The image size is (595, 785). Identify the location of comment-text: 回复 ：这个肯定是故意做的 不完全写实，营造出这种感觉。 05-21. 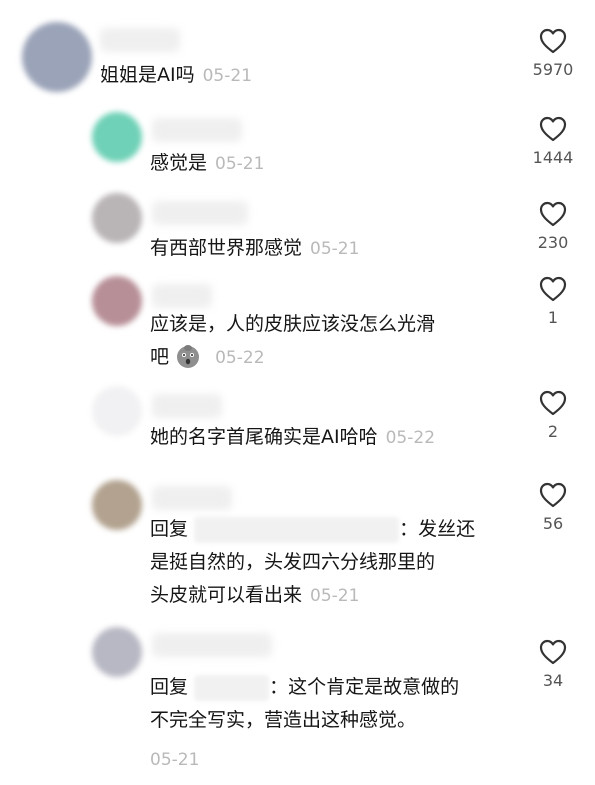
(335, 724).